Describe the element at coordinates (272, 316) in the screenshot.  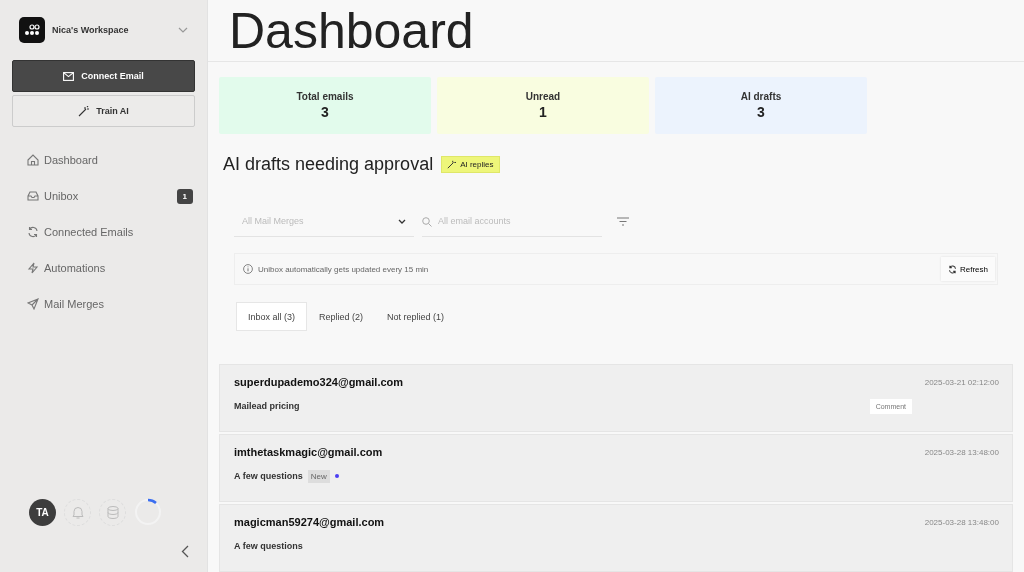
I see `filter-tab: Inbox all (3)` at that location.